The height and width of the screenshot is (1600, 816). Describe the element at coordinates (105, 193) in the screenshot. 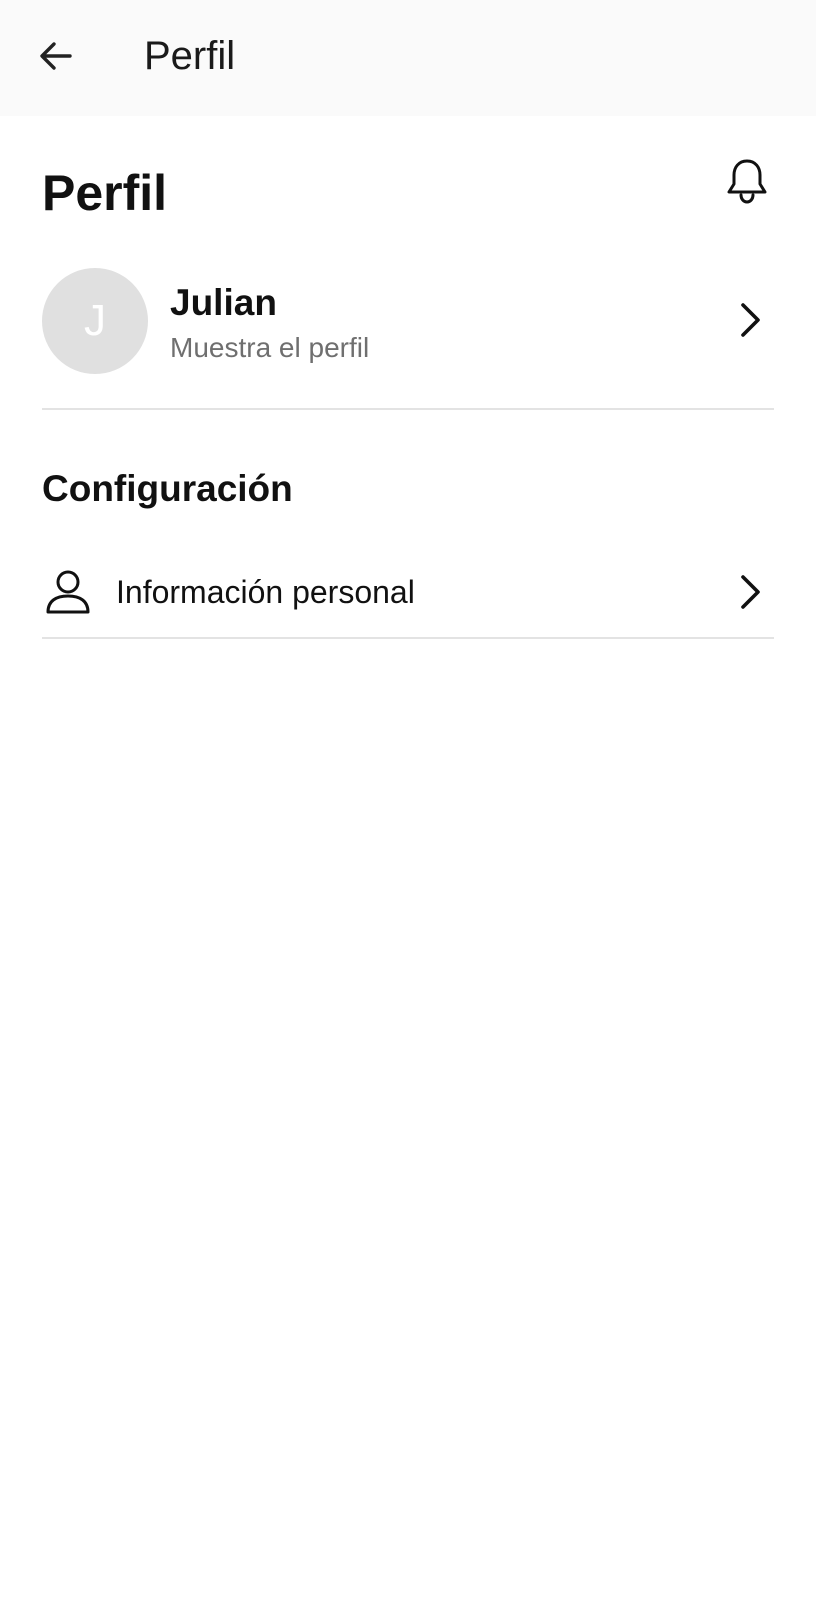

I see `page-title: Perfil` at that location.